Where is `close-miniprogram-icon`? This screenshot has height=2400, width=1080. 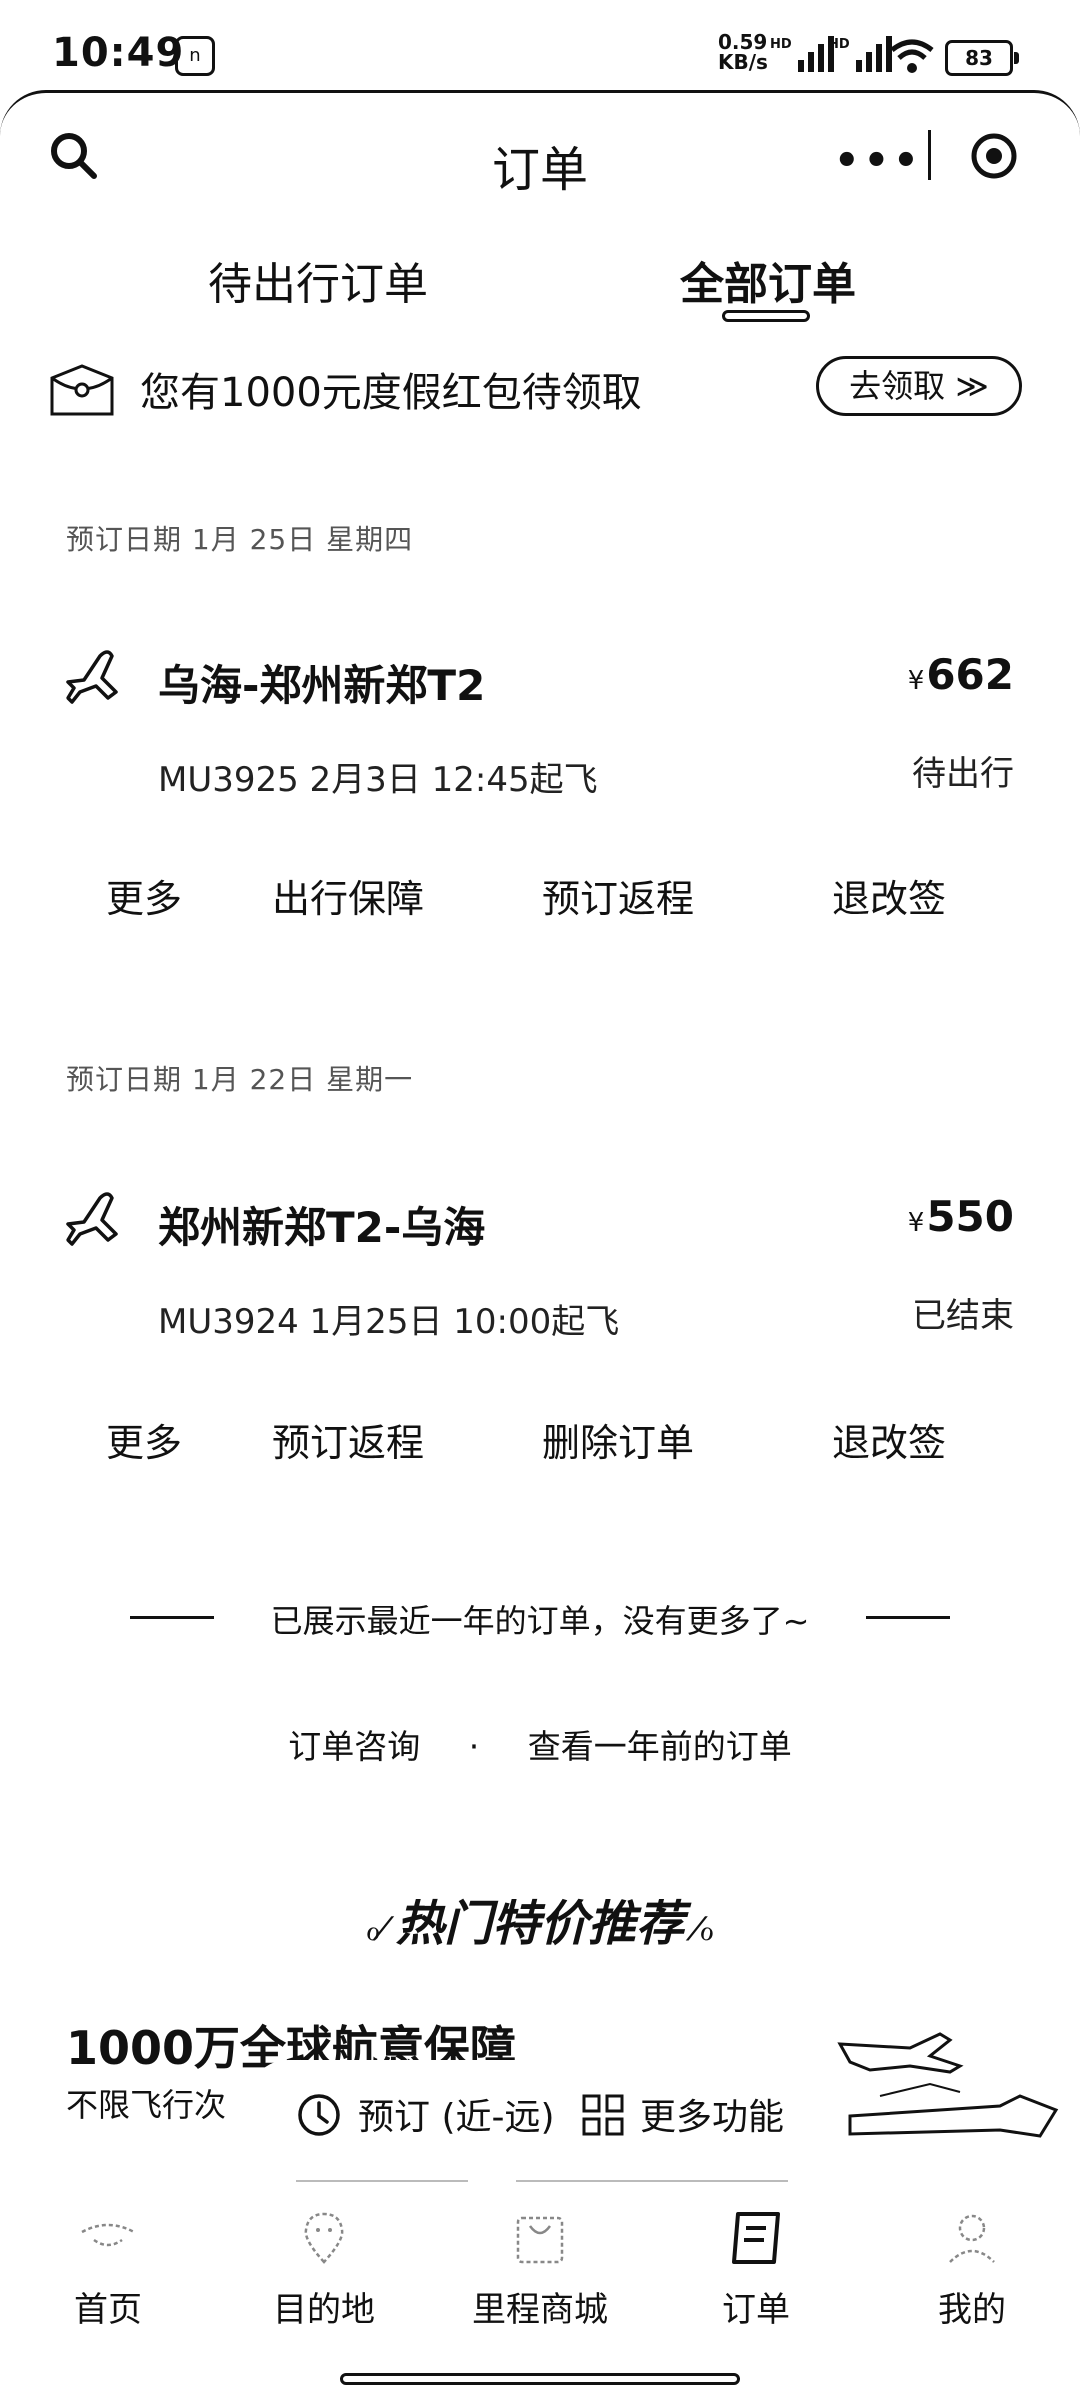
close-miniprogram-icon is located at coordinates (994, 156).